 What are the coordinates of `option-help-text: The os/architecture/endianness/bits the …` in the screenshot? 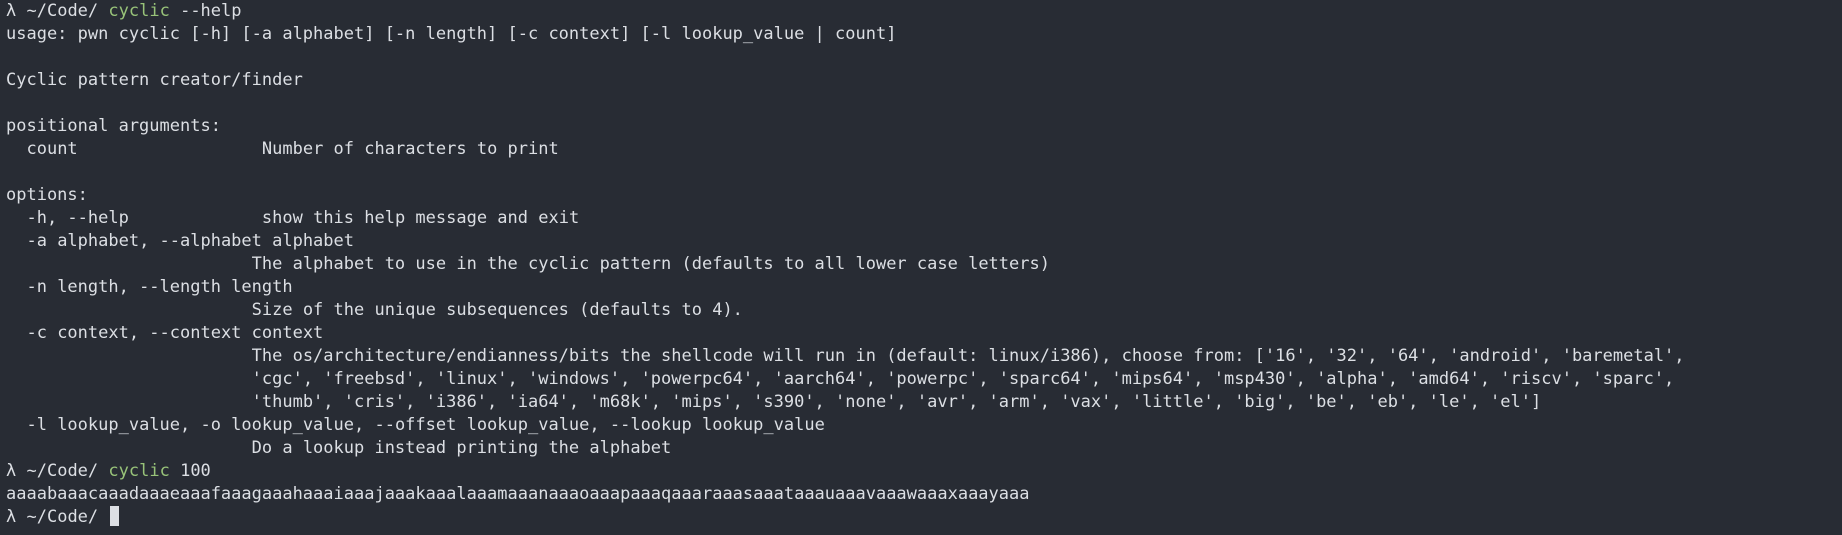 It's located at (968, 356).